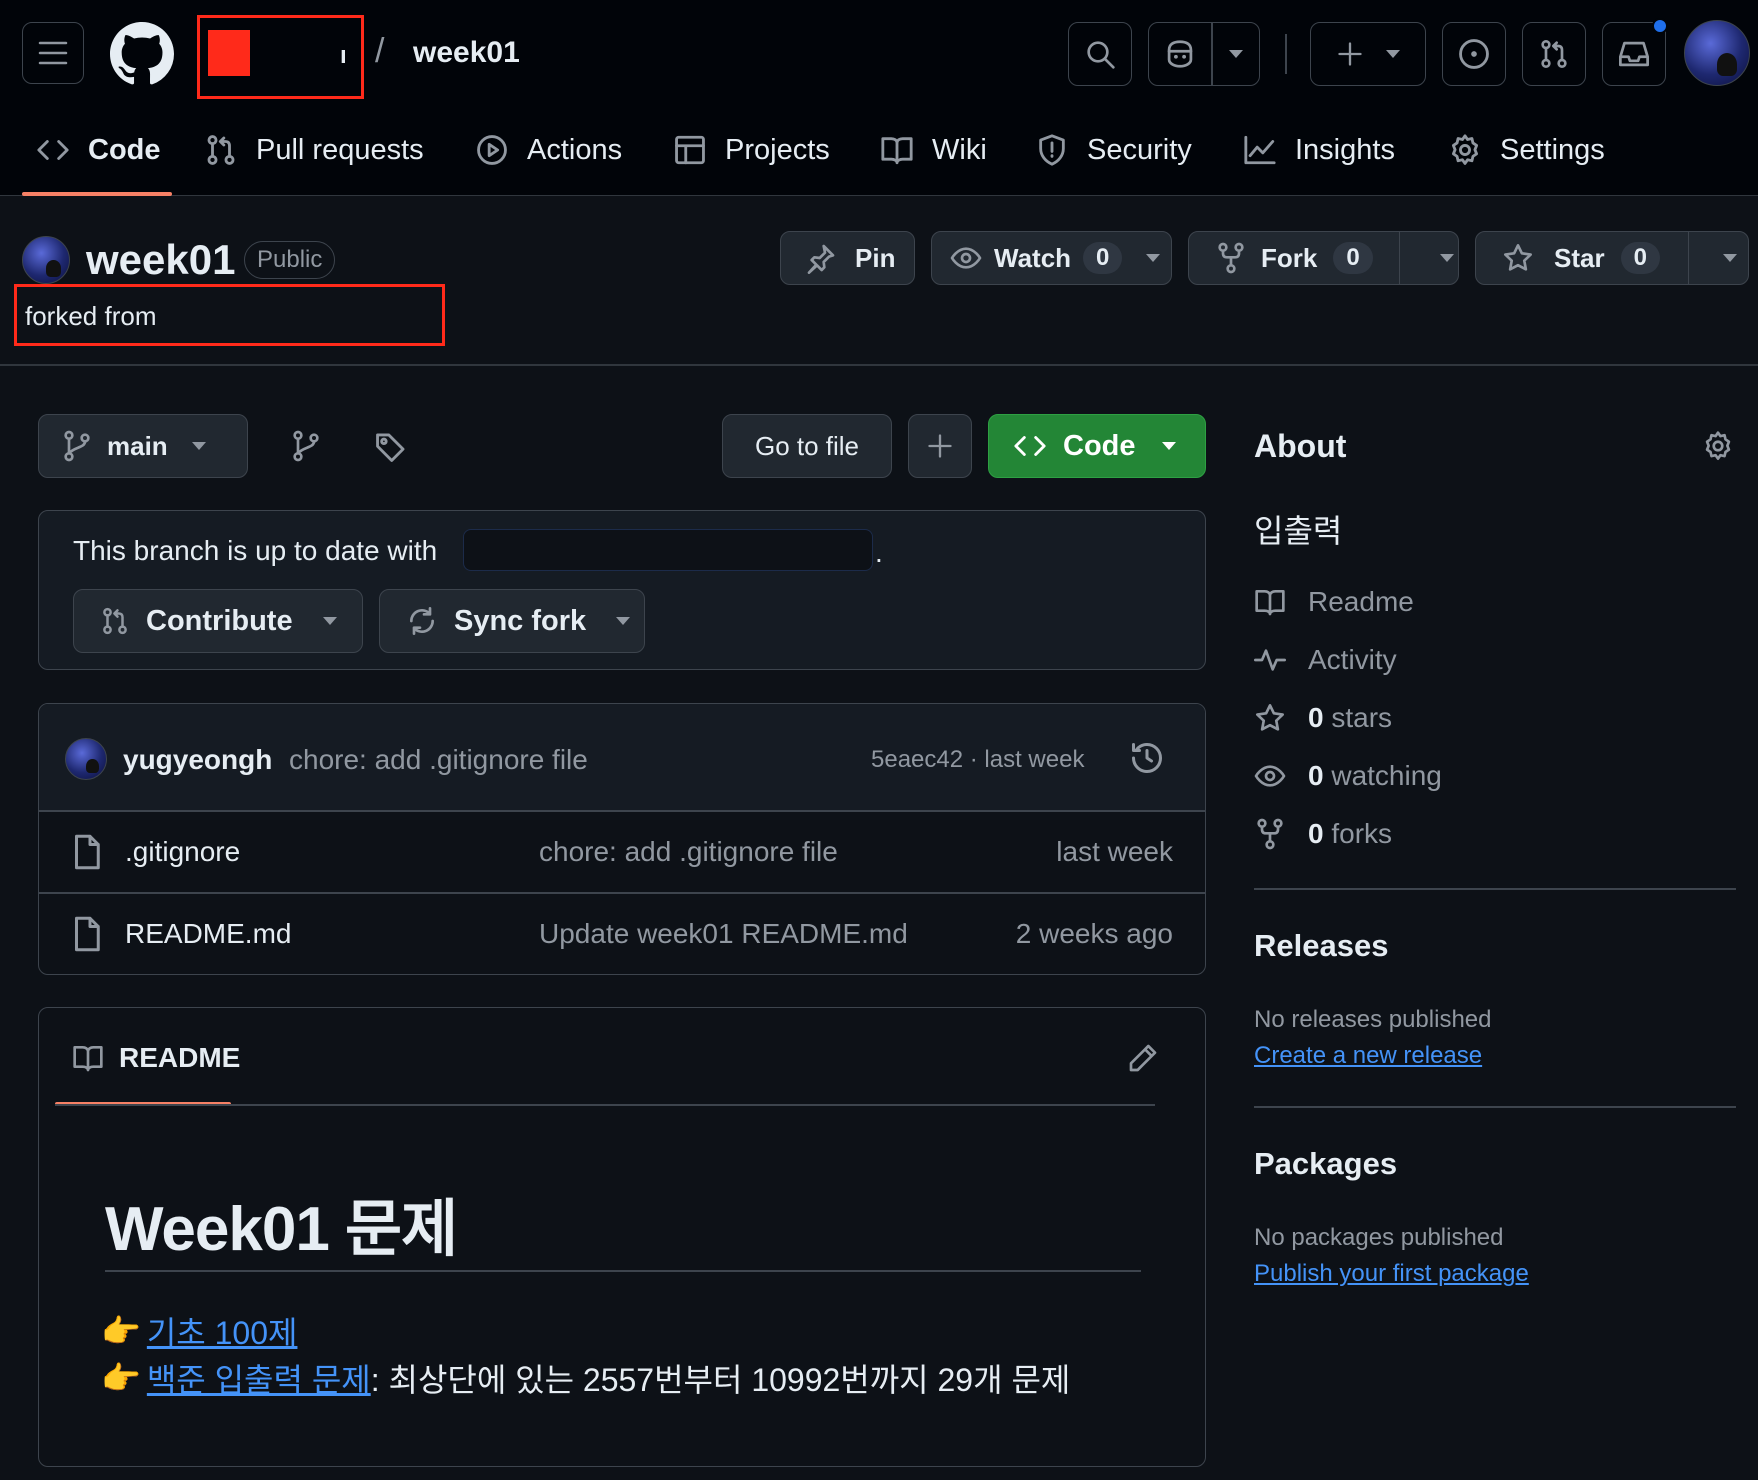 This screenshot has width=1758, height=1480. Describe the element at coordinates (1180, 54) in the screenshot. I see `copilot-icon` at that location.